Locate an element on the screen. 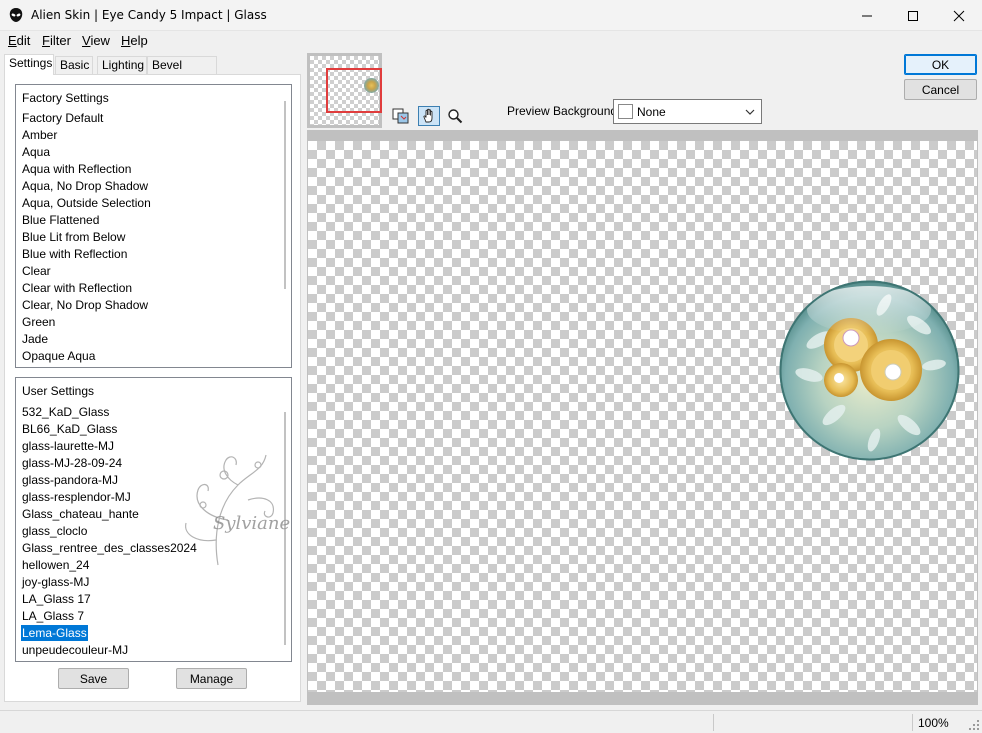 This screenshot has height=733, width=982. preview-background-select: None is located at coordinates (687, 111).